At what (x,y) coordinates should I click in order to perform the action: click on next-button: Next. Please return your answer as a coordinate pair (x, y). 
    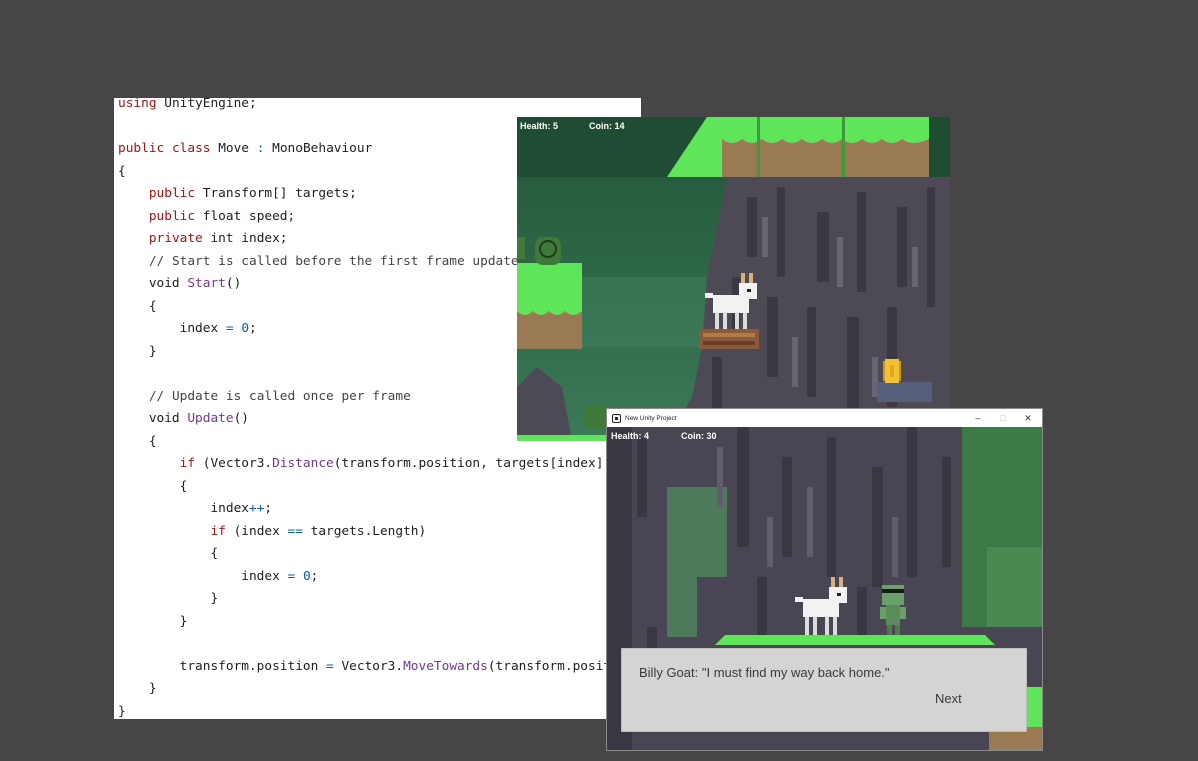
    Looking at the image, I should click on (948, 698).